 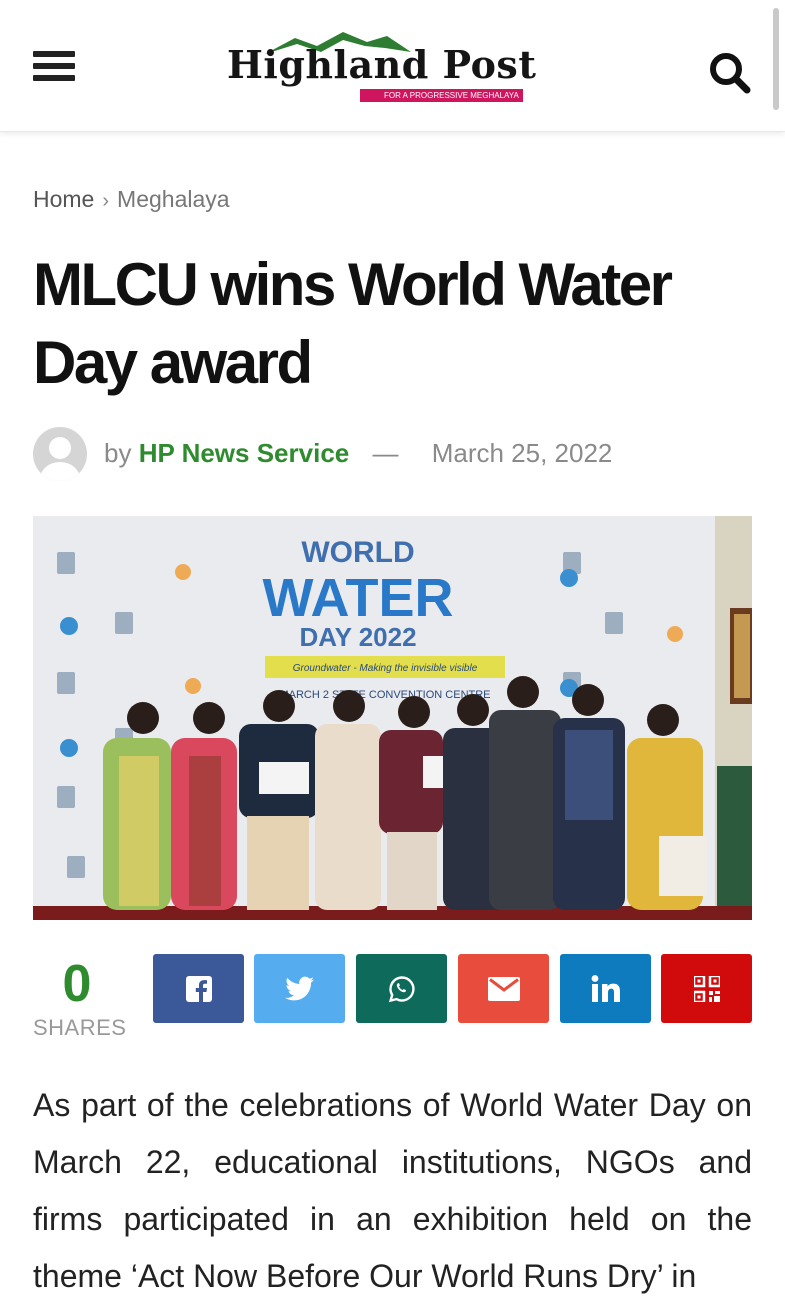 I want to click on qr-code-share-button, so click(x=706, y=988).